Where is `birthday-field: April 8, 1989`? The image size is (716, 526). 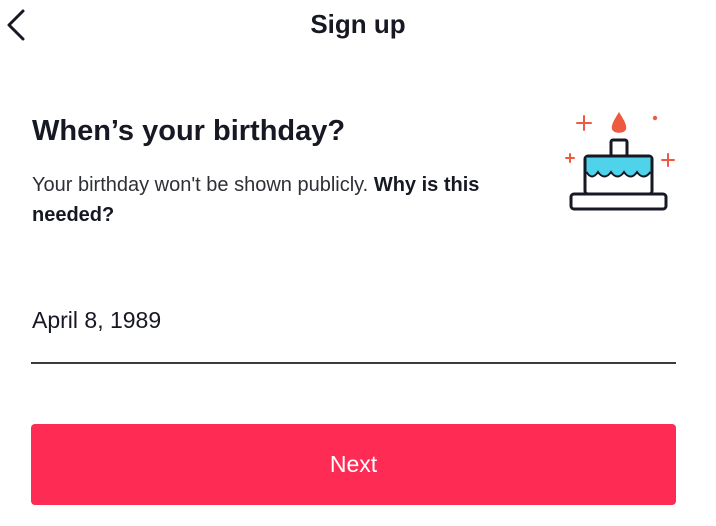 birthday-field: April 8, 1989 is located at coordinates (353, 332).